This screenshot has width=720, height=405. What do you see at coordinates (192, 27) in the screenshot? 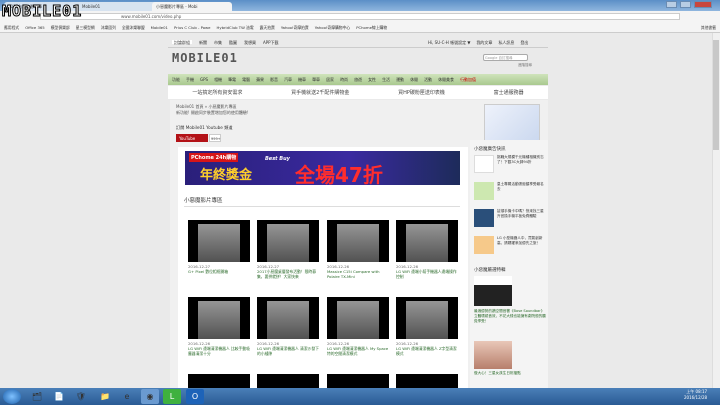
I see `bookmark: Prius C Club - Powe` at bounding box center [192, 27].